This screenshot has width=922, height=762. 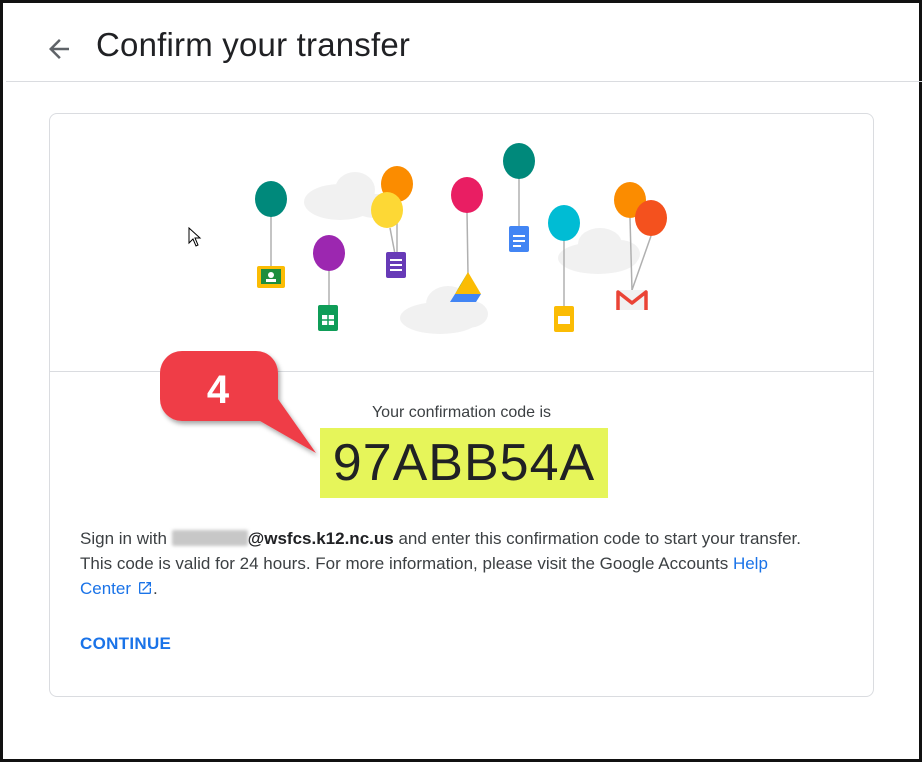 I want to click on step-number: 4, so click(x=218, y=390).